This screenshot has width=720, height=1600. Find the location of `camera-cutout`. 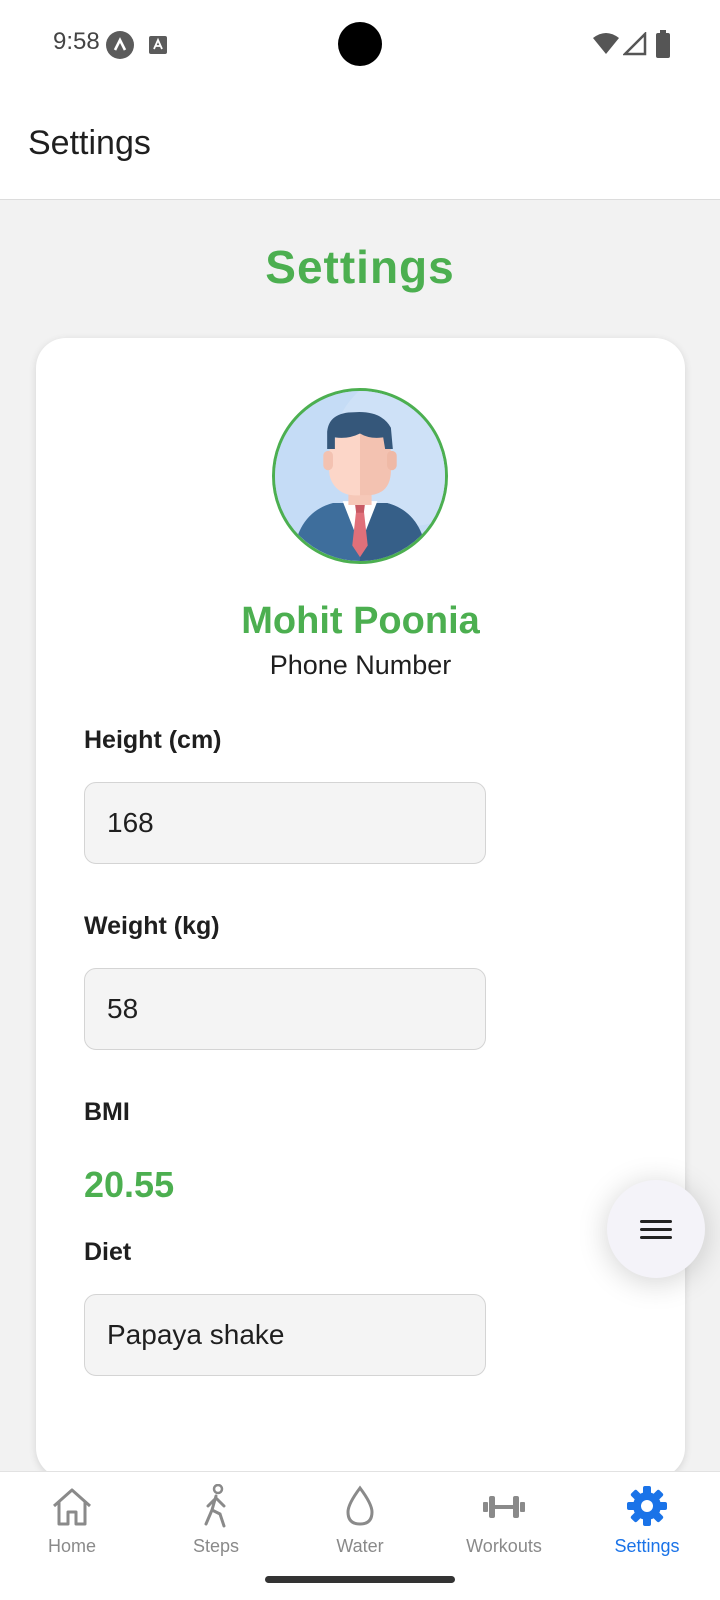

camera-cutout is located at coordinates (360, 44).